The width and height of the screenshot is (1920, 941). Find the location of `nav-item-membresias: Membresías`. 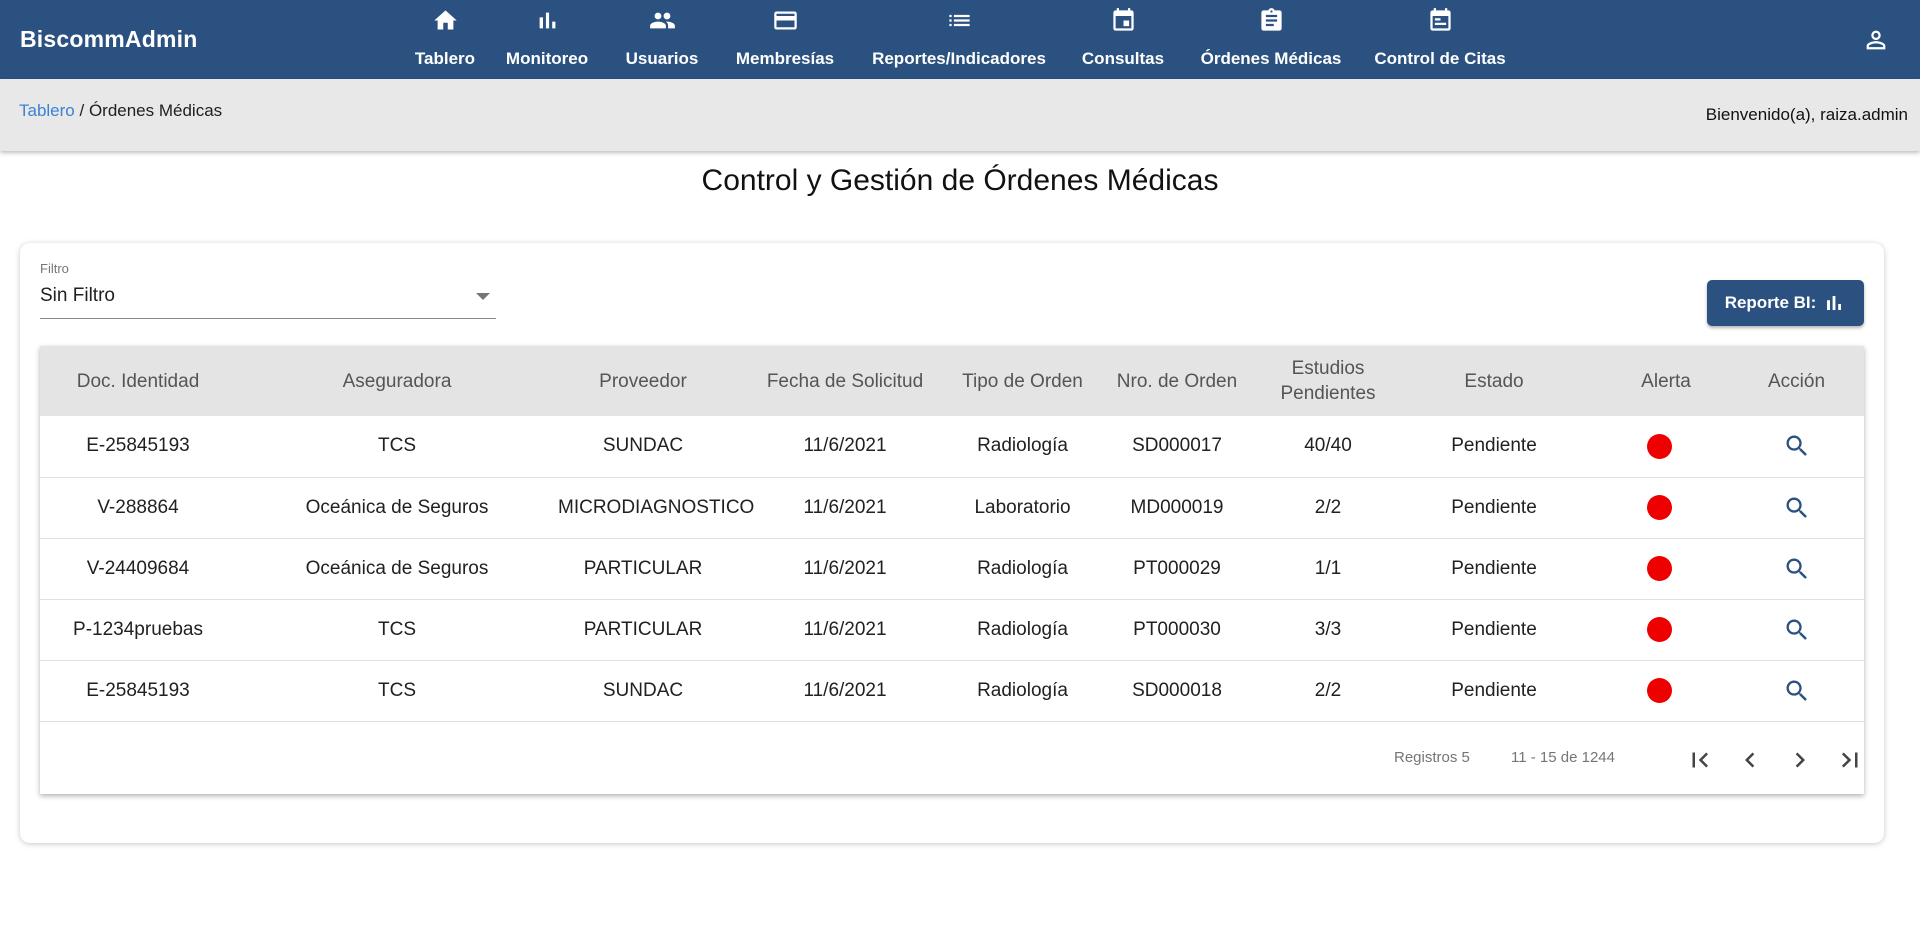

nav-item-membresias: Membresías is located at coordinates (785, 39).